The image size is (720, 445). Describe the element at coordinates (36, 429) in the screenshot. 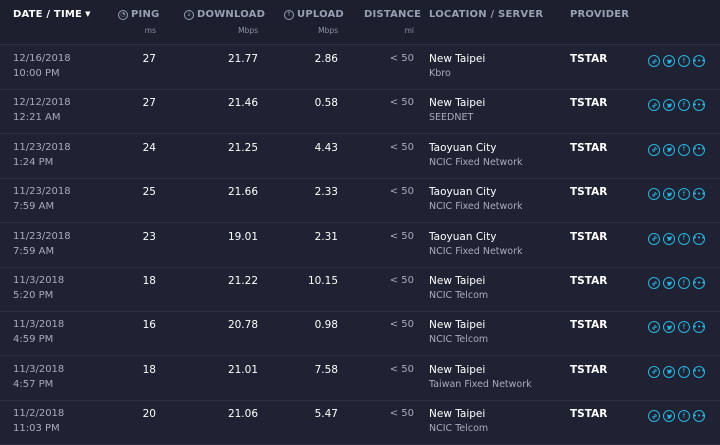

I see `result-time: 11:03 PM` at that location.